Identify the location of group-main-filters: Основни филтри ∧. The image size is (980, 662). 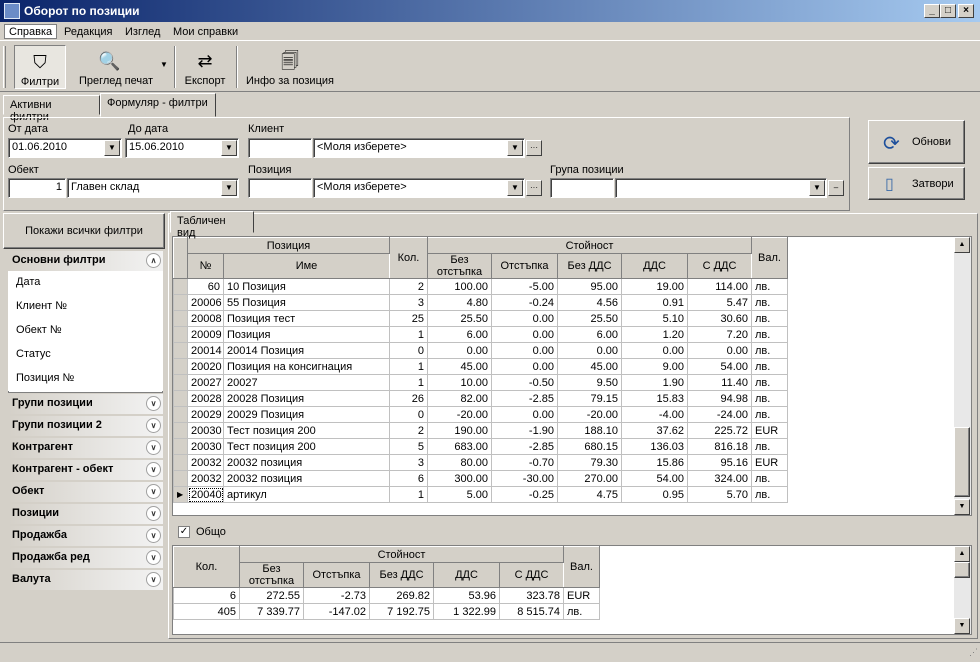
(85, 261).